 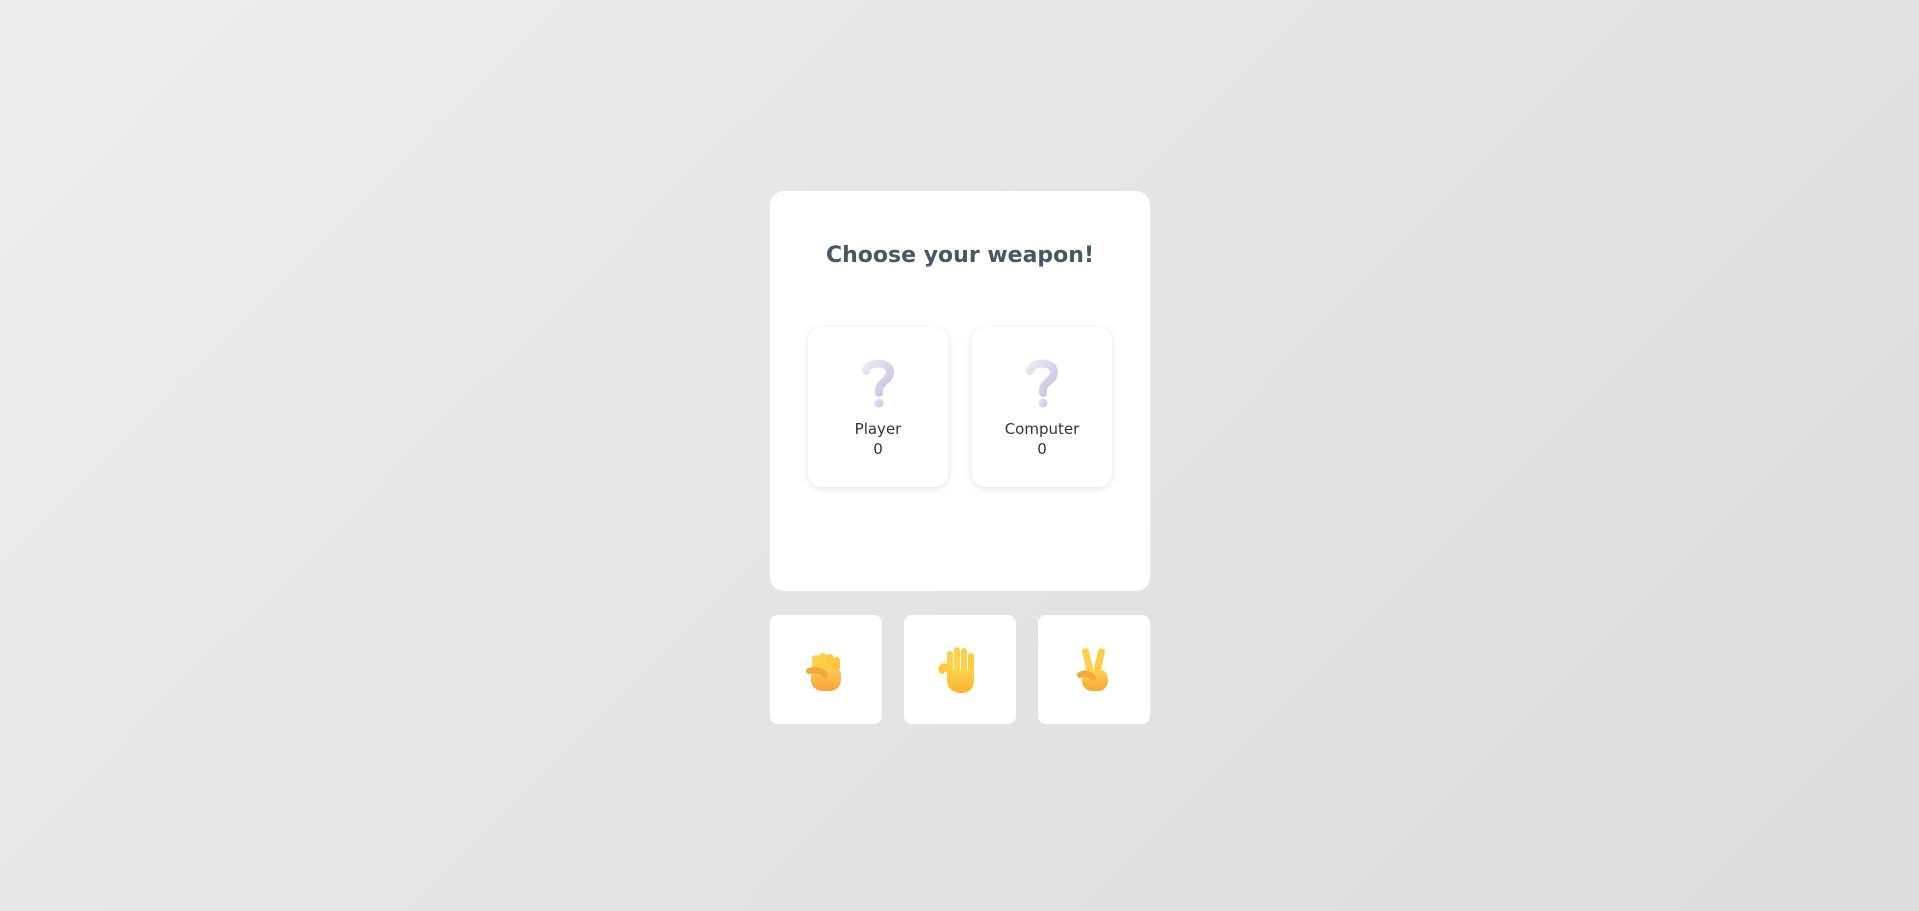 I want to click on rock-button, so click(x=826, y=669).